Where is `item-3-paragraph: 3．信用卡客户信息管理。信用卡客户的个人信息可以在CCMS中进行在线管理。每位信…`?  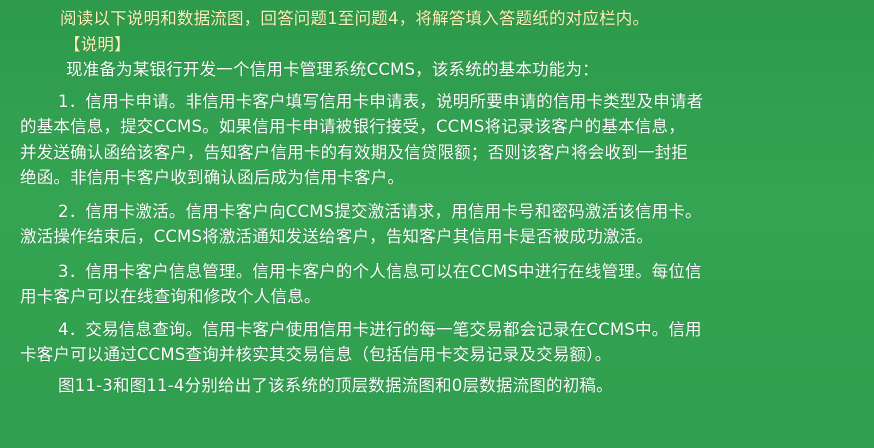
item-3-paragraph: 3．信用卡客户信息管理。信用卡客户的个人信息可以在CCMS中进行在线管理。每位信… is located at coordinates (440, 284).